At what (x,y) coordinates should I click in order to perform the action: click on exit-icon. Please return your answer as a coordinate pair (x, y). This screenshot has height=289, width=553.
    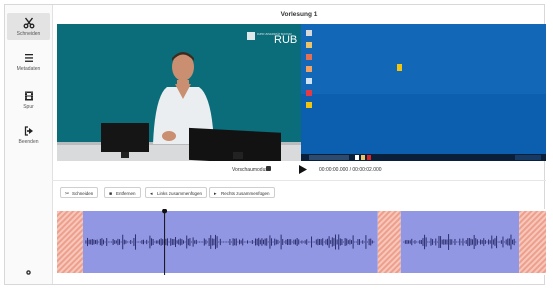
    Looking at the image, I should click on (28, 131).